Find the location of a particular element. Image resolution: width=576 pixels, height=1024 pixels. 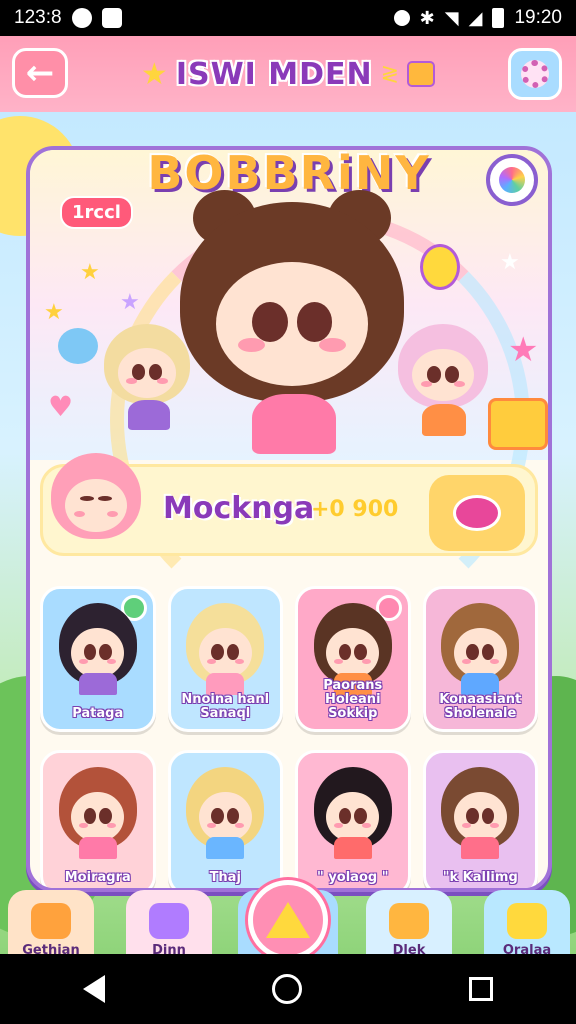

system-navigation-bar is located at coordinates (288, 989).